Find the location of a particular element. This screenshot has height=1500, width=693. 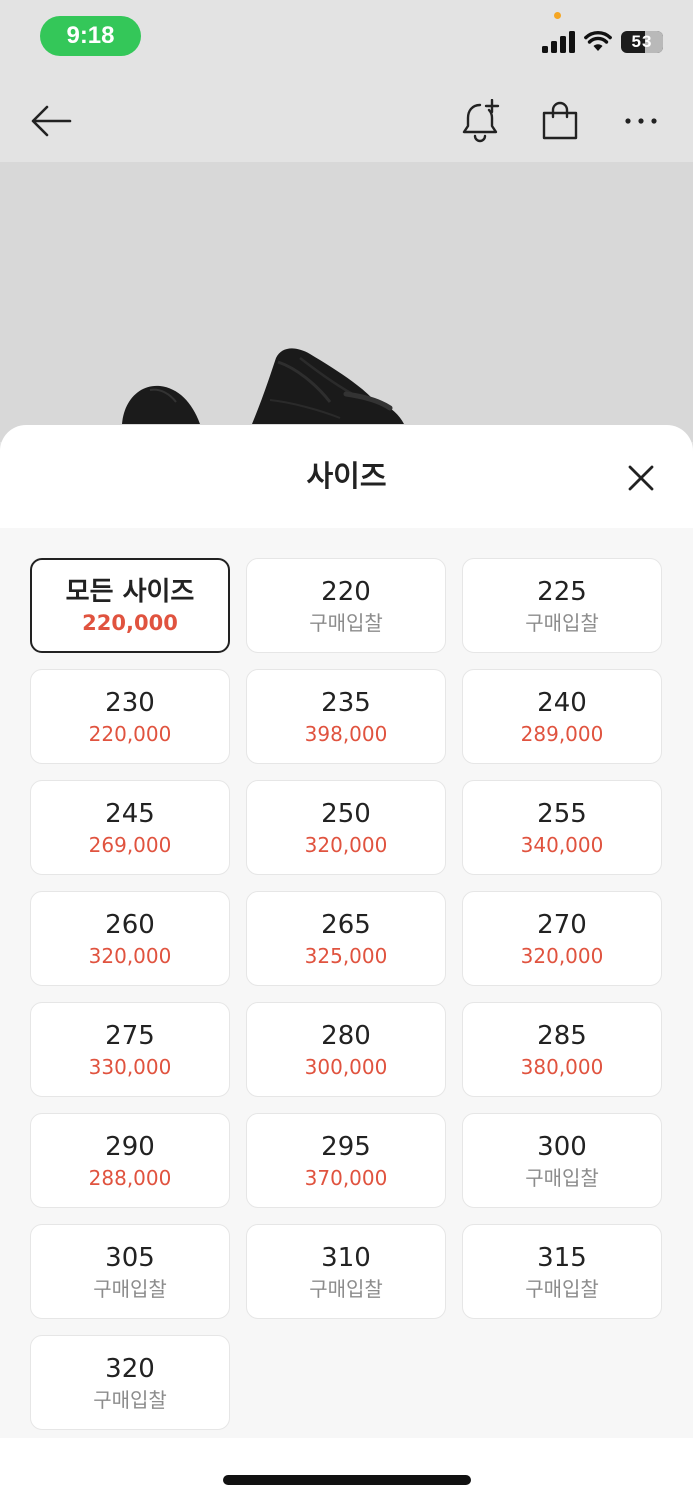

size-option: 265 325,000 is located at coordinates (346, 938).